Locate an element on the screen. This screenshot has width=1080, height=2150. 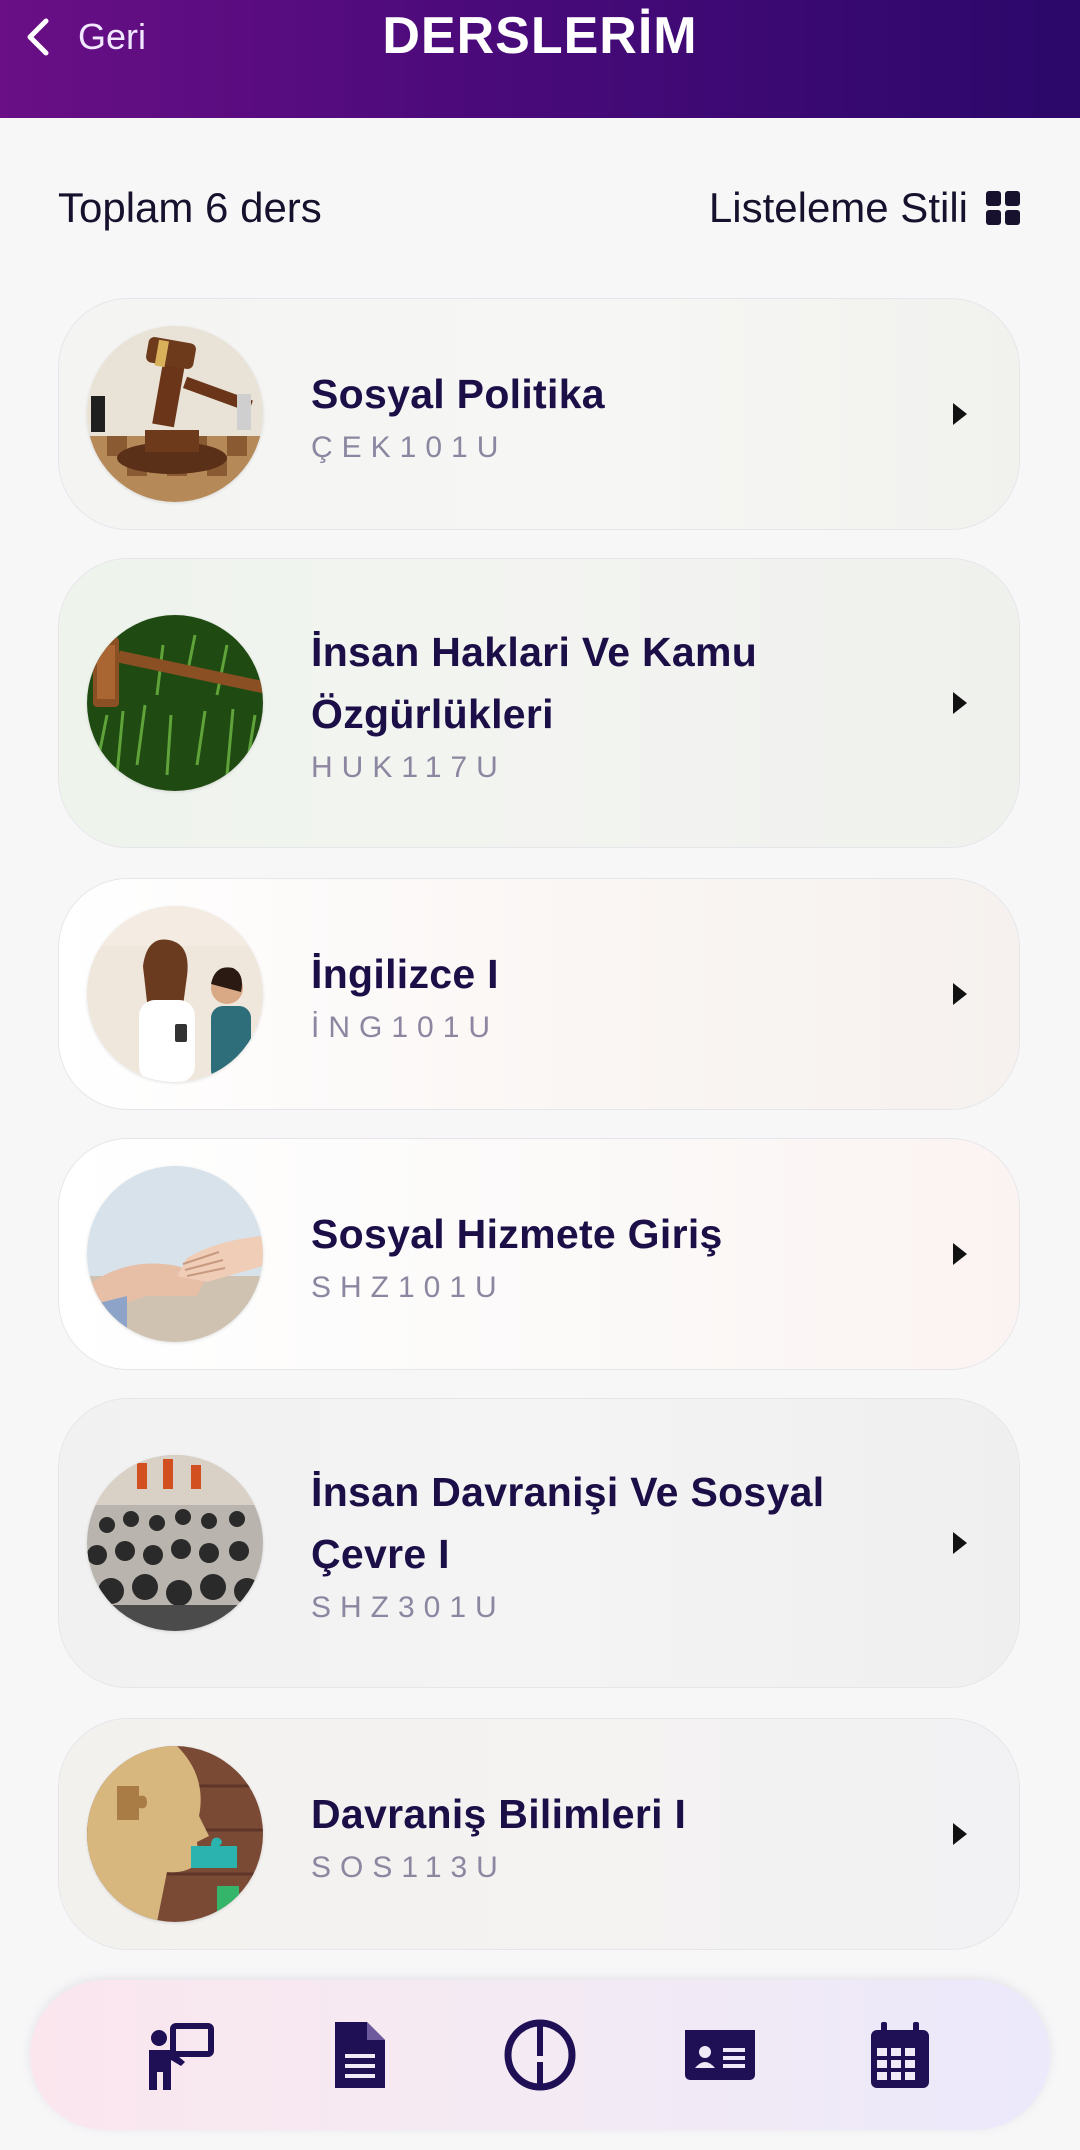
students-talking-image is located at coordinates (175, 994).